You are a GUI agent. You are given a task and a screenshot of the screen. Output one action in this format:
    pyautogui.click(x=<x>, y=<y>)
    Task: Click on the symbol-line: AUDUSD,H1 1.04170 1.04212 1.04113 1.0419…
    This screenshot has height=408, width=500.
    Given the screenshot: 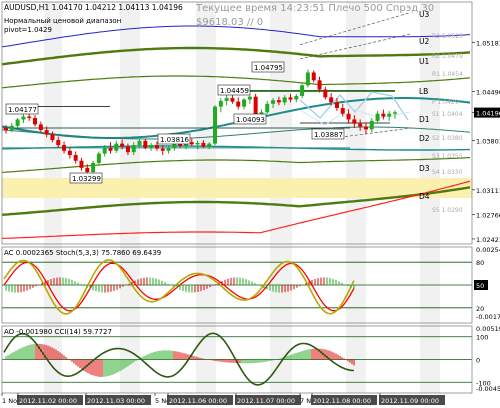 What is the action you would take?
    pyautogui.click(x=93, y=7)
    